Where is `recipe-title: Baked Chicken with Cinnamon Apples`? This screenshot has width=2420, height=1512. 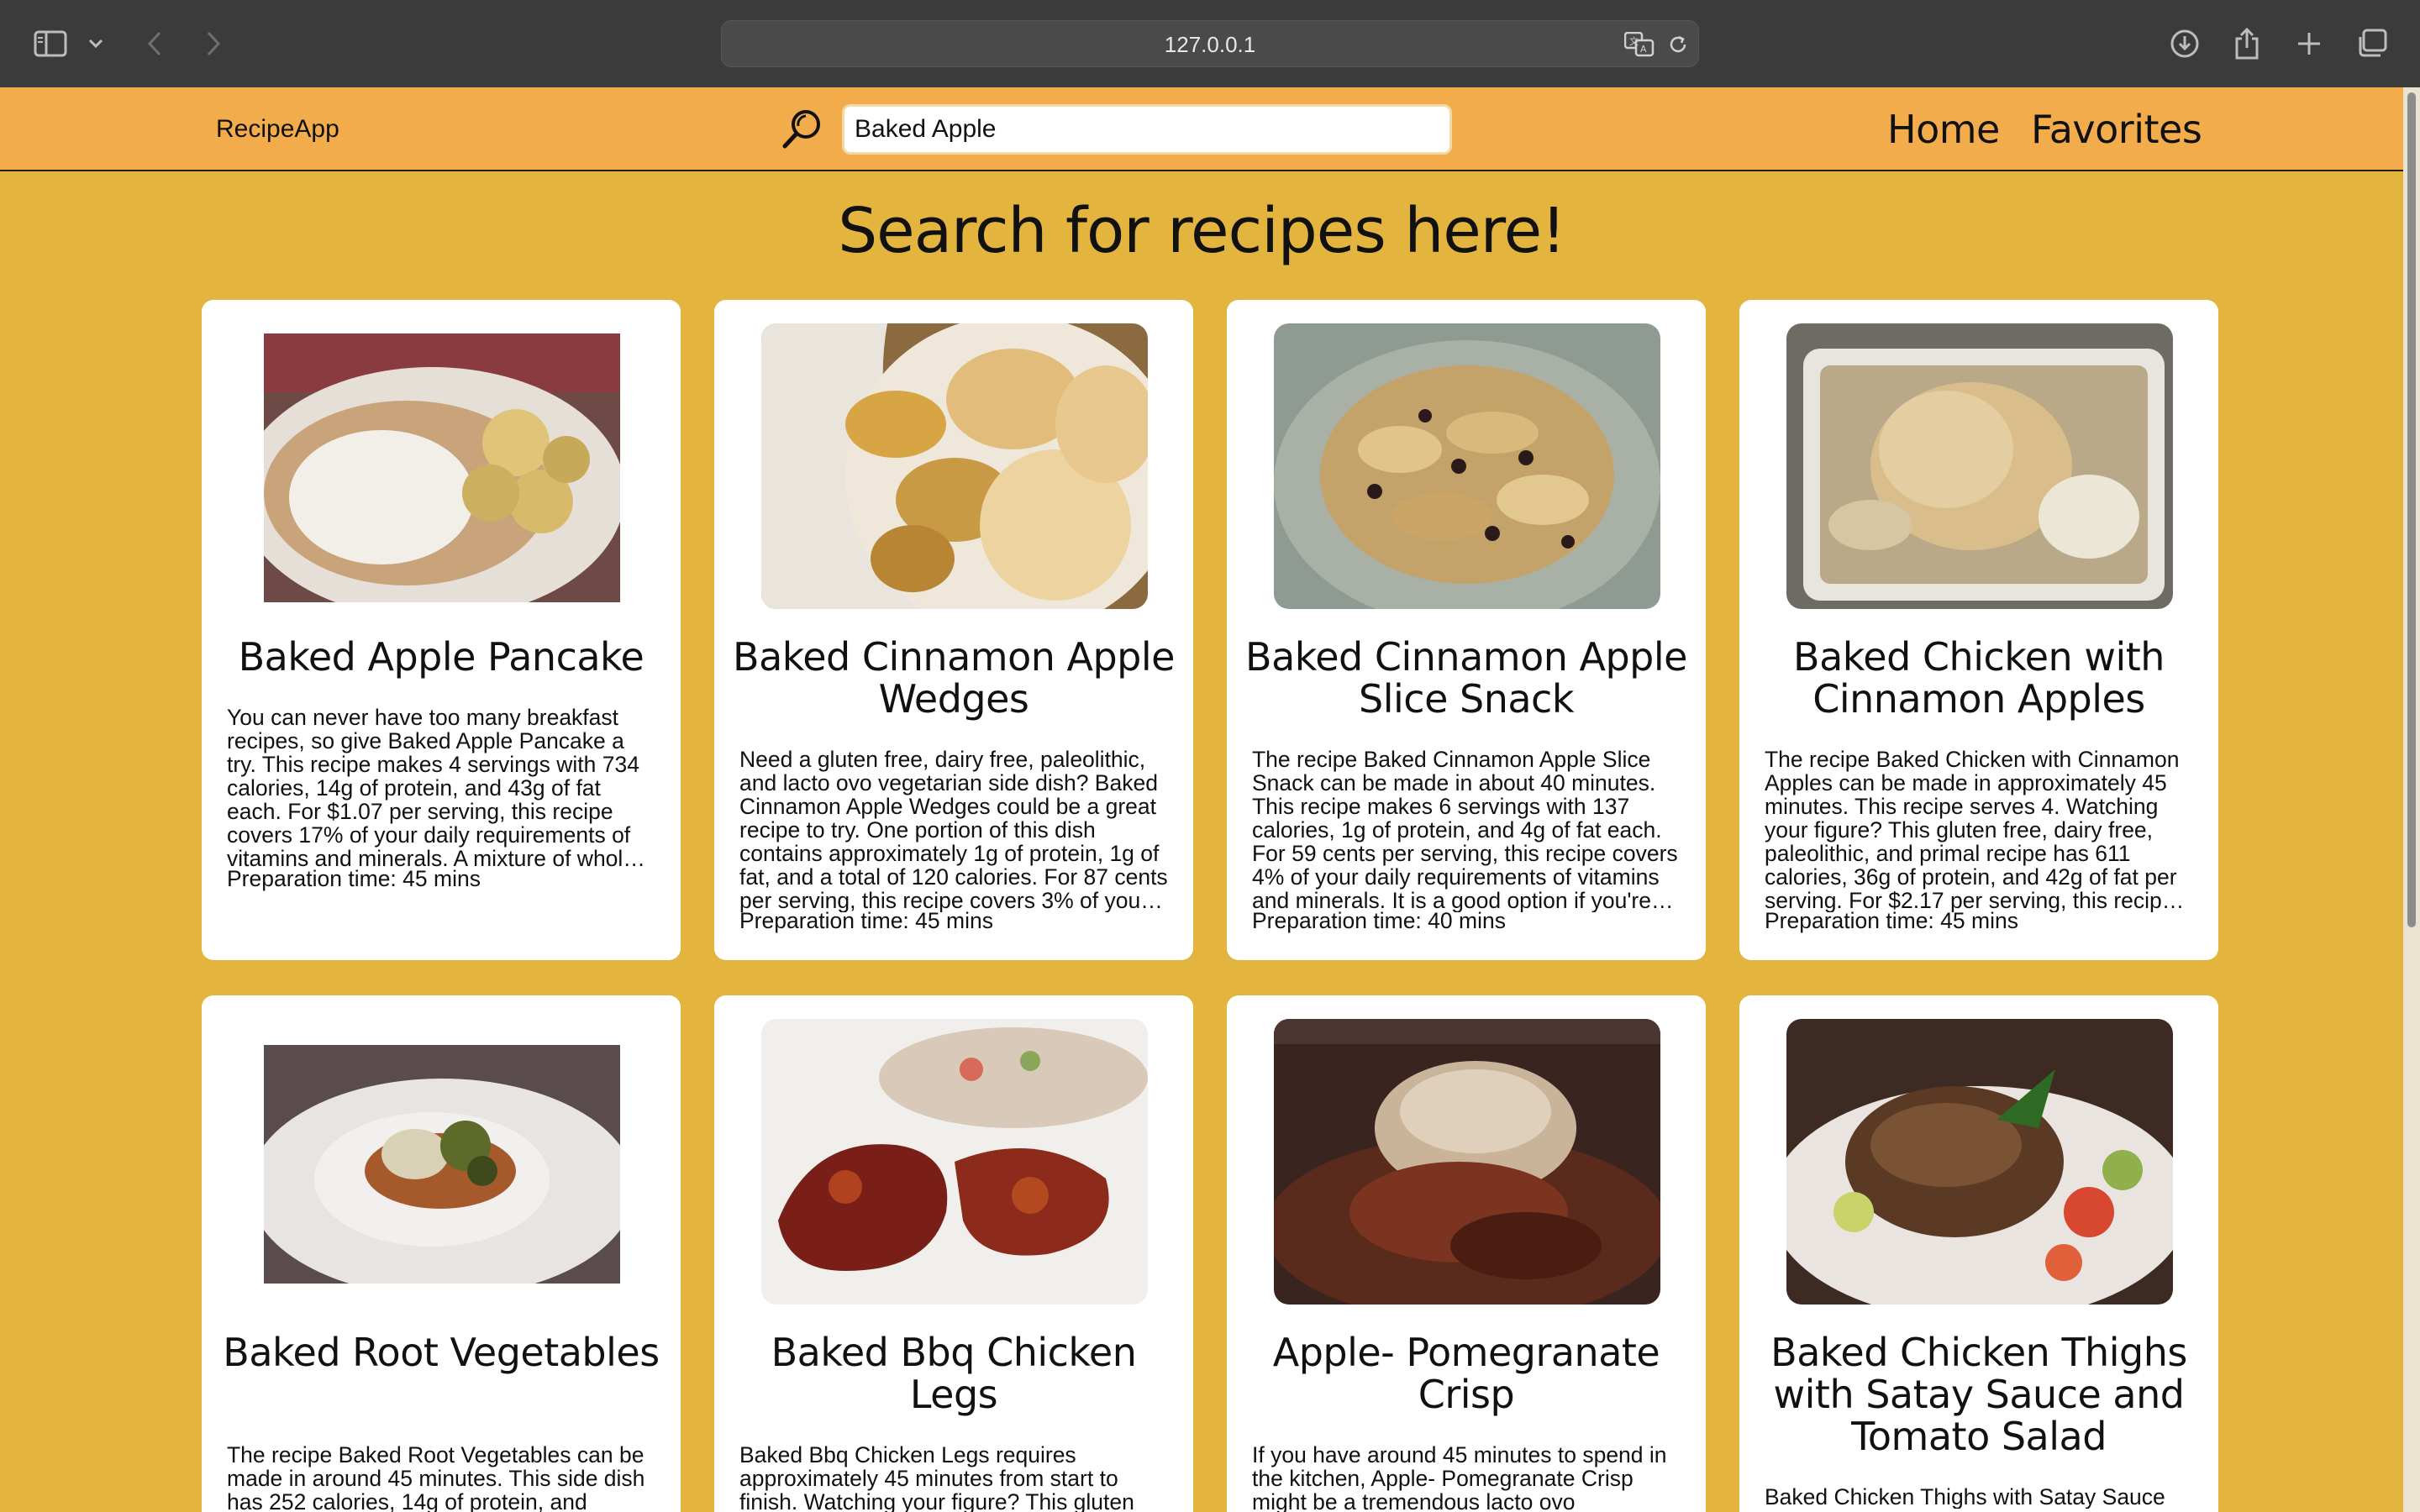
recipe-title: Baked Chicken with Cinnamon Apples is located at coordinates (1979, 678).